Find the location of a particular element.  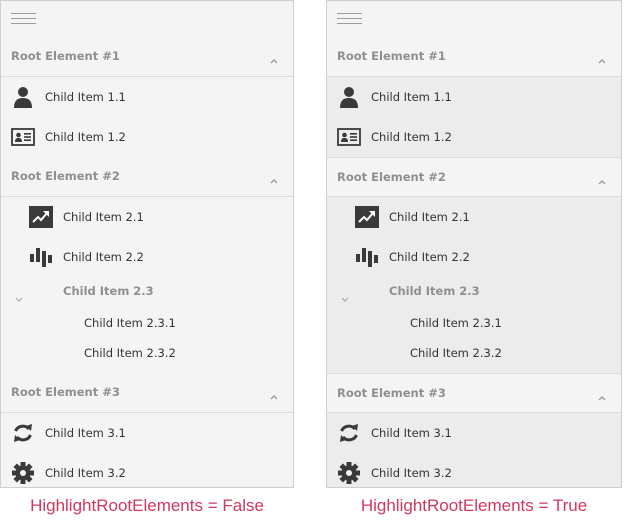

caption-highlight-true: HighlightRootElements = True is located at coordinates (474, 505).